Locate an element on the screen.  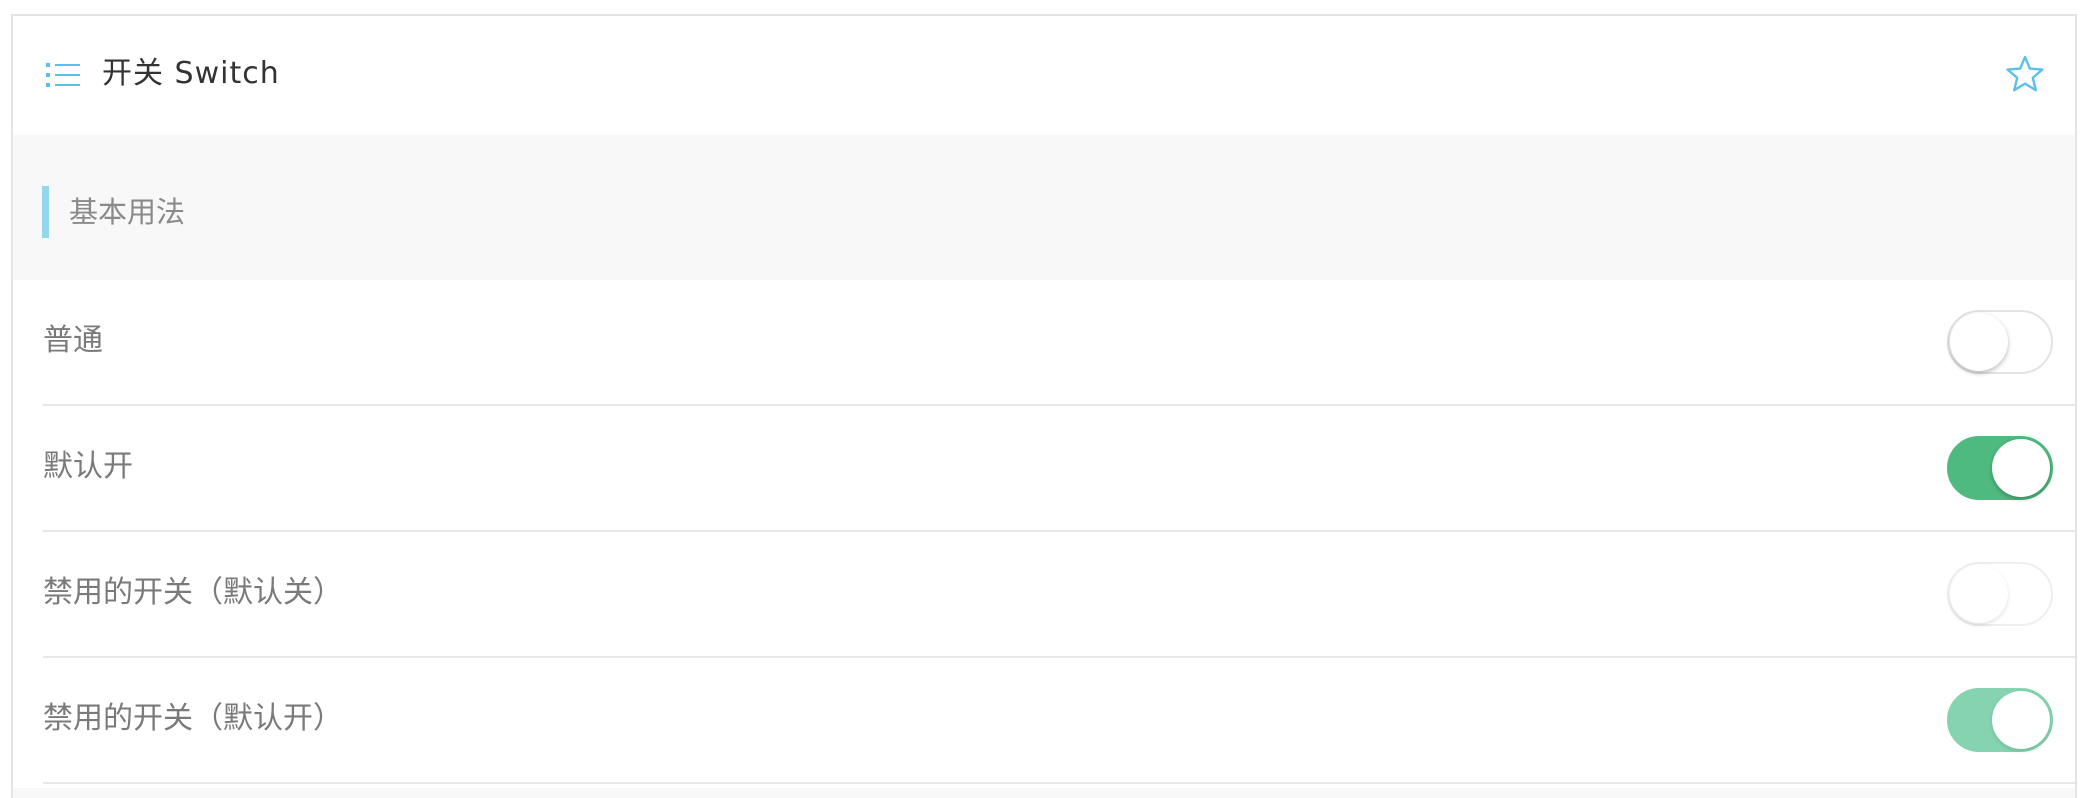
disabled-off-switch is located at coordinates (2000, 594).